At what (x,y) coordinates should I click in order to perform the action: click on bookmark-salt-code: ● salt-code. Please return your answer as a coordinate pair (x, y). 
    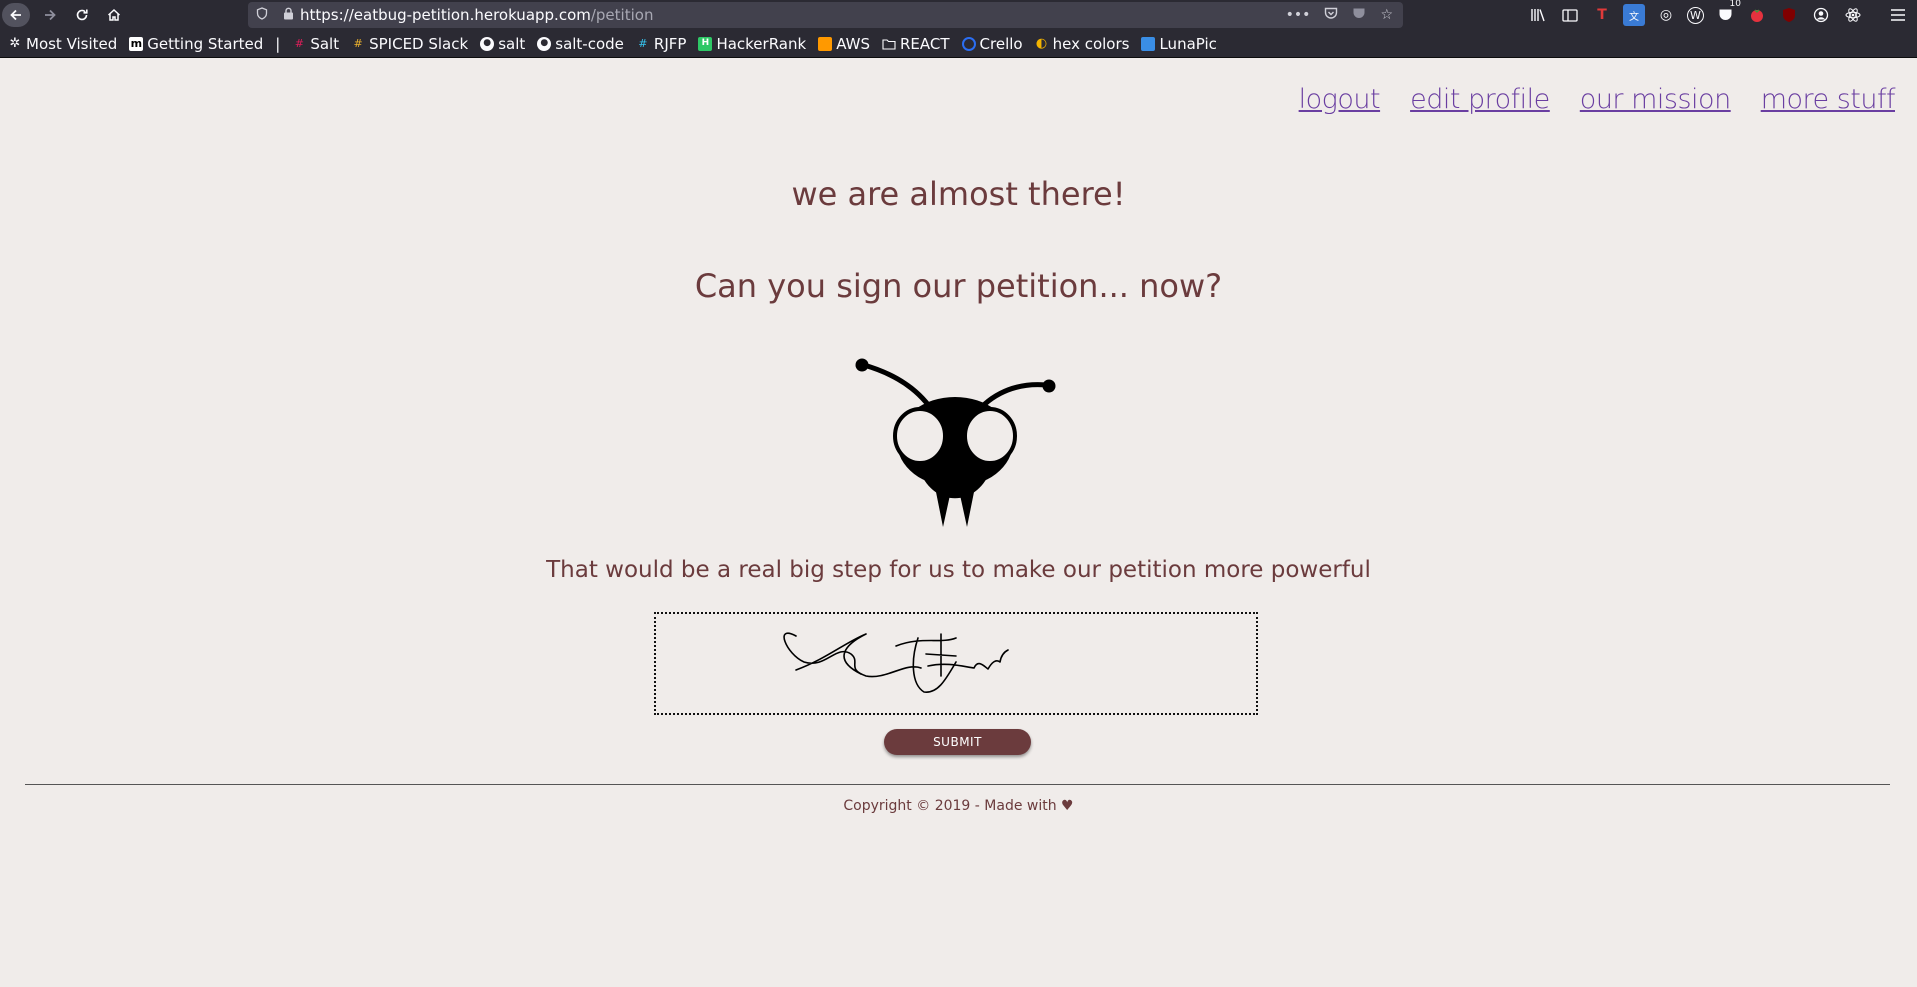
    Looking at the image, I should click on (580, 44).